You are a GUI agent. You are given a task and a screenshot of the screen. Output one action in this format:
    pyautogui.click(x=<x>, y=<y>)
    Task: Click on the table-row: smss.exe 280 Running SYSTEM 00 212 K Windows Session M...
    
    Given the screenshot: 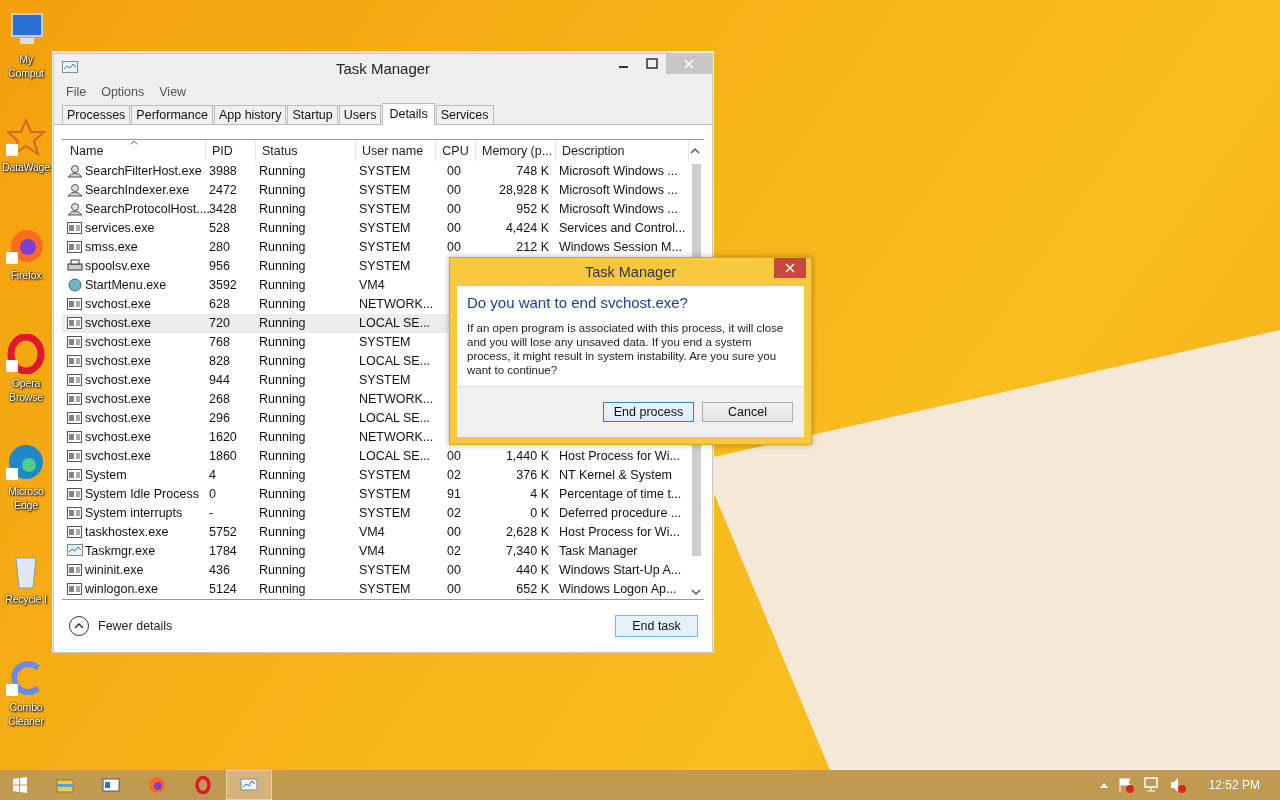 What is the action you would take?
    pyautogui.click(x=375, y=247)
    